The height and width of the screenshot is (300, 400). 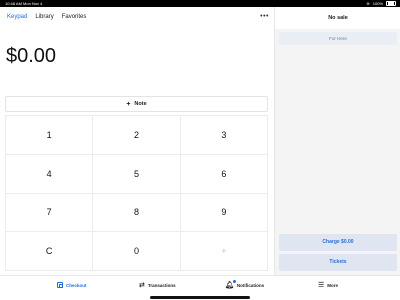 What do you see at coordinates (140, 104) in the screenshot?
I see `note-label: Note` at bounding box center [140, 104].